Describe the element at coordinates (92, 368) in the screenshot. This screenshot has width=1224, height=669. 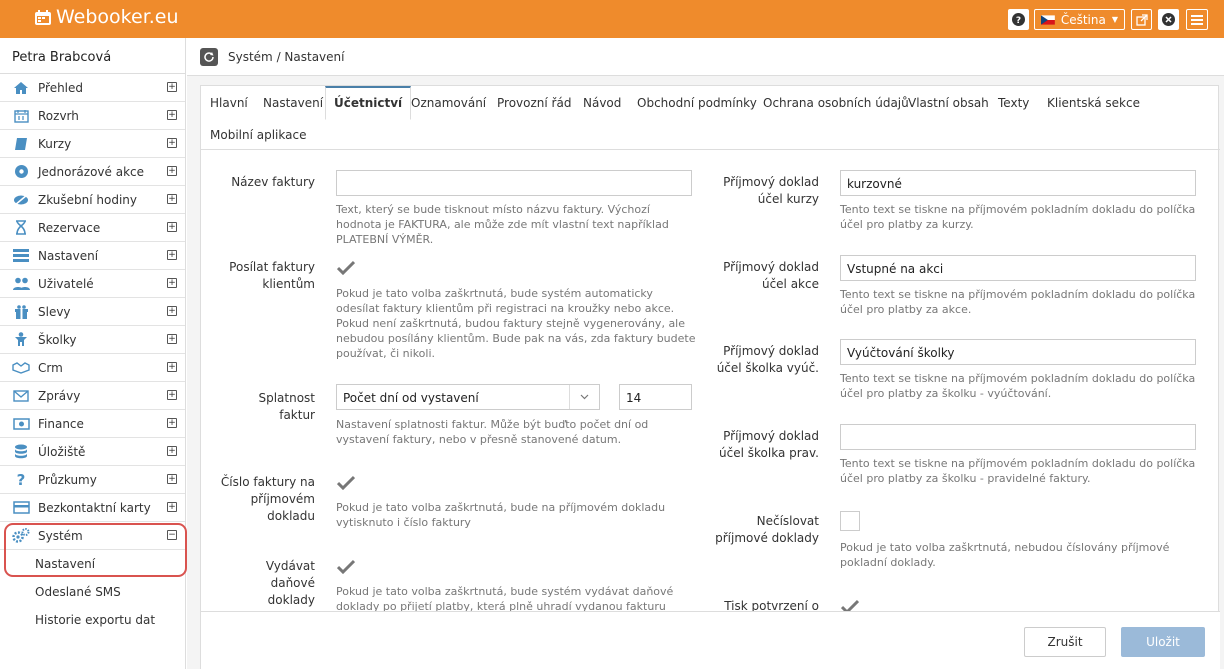
I see `sidebar-item-crm: Crm +` at that location.